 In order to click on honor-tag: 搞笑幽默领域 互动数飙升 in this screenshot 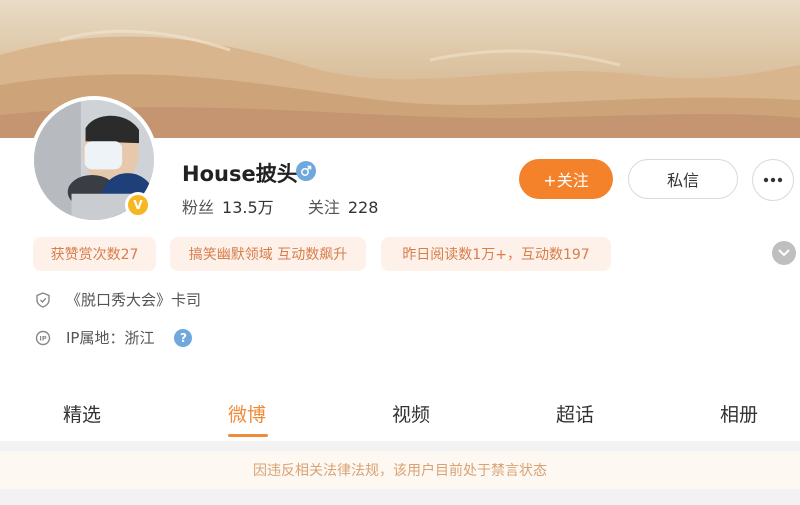, I will do `click(268, 254)`.